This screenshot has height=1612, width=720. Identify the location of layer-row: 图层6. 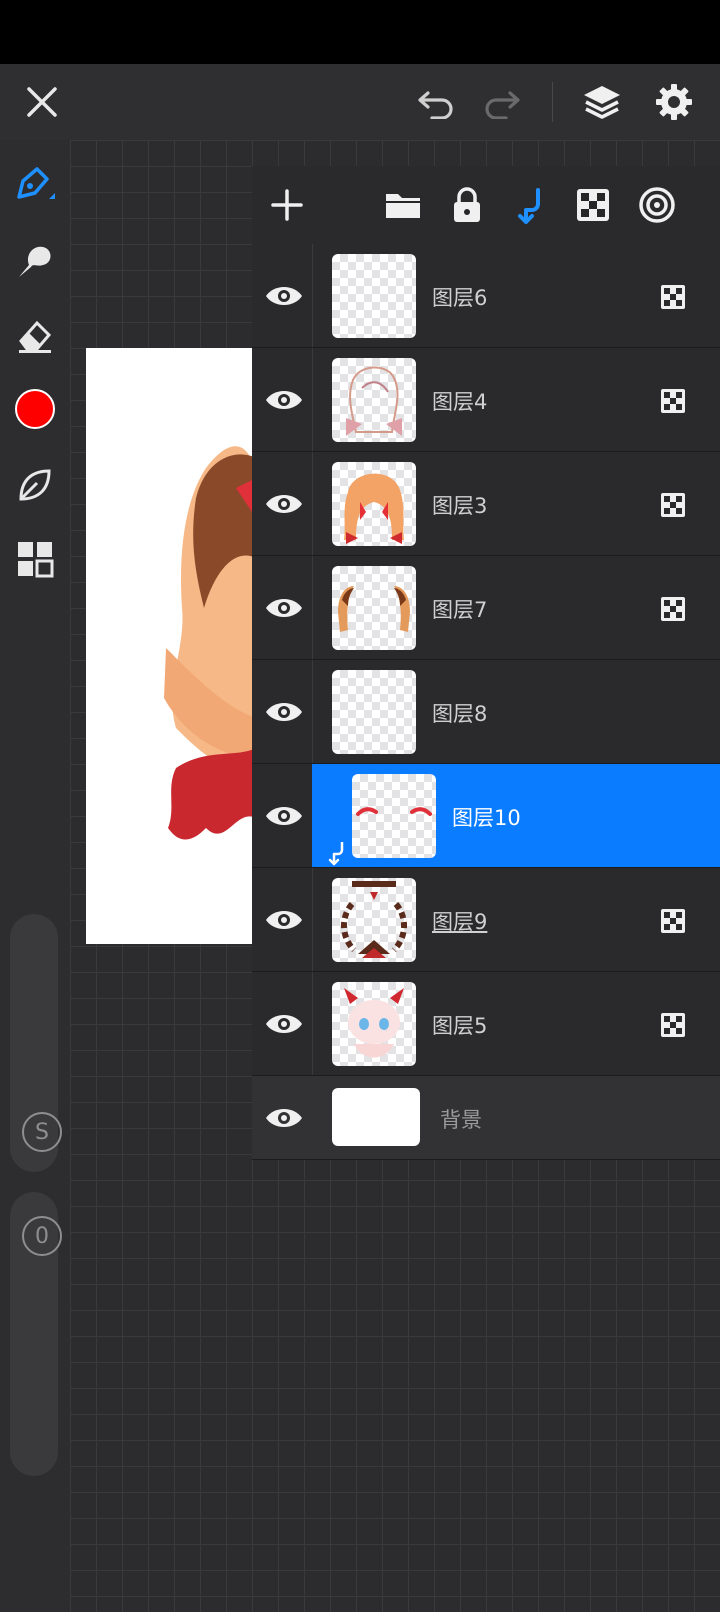
(486, 296).